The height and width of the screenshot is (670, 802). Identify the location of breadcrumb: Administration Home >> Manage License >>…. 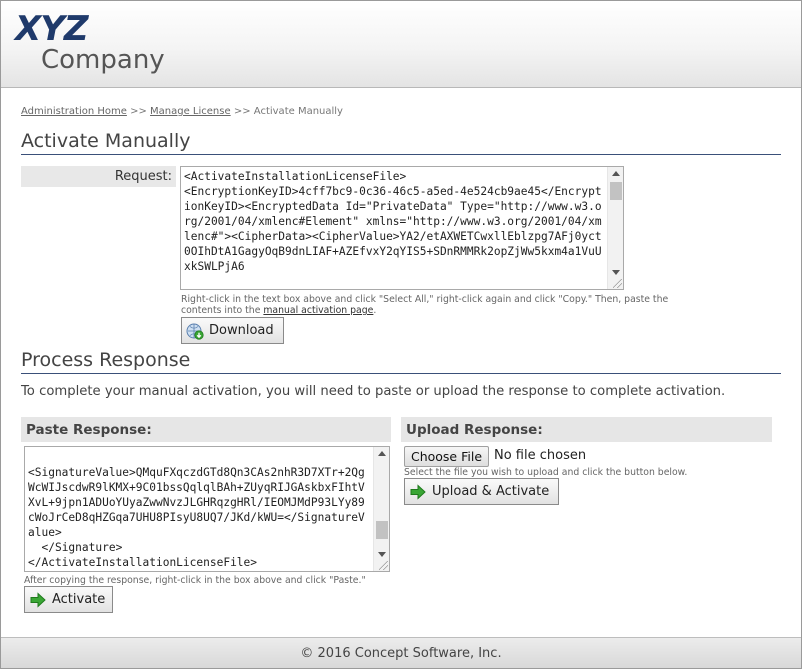
(182, 111).